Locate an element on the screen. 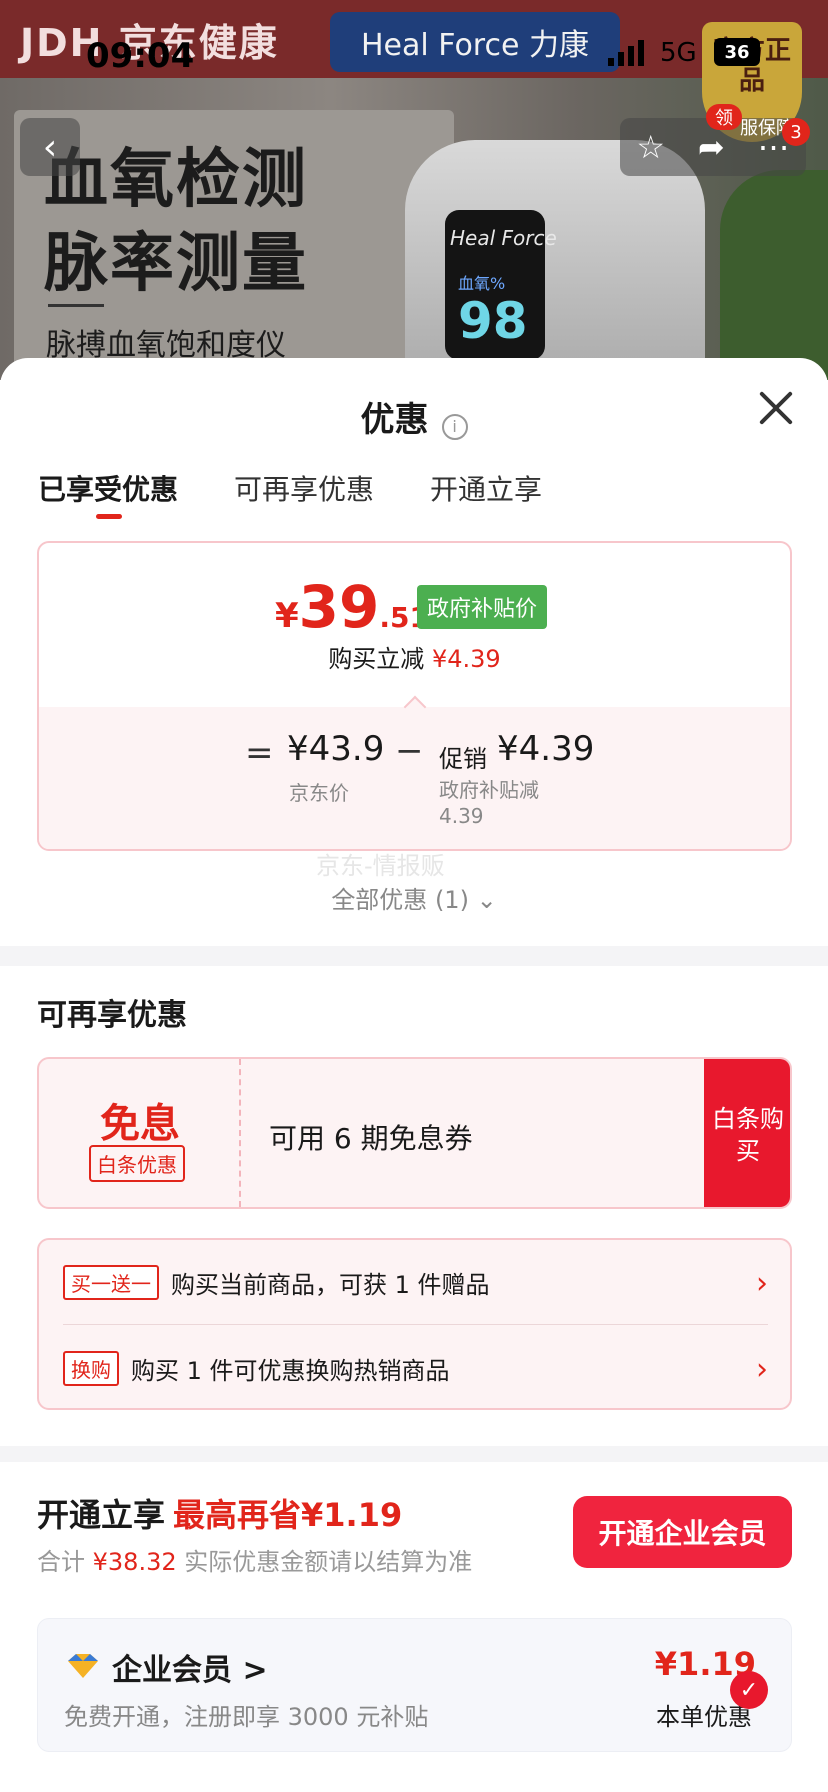  tab-enjoyed: 已享受优惠 is located at coordinates (108, 493).